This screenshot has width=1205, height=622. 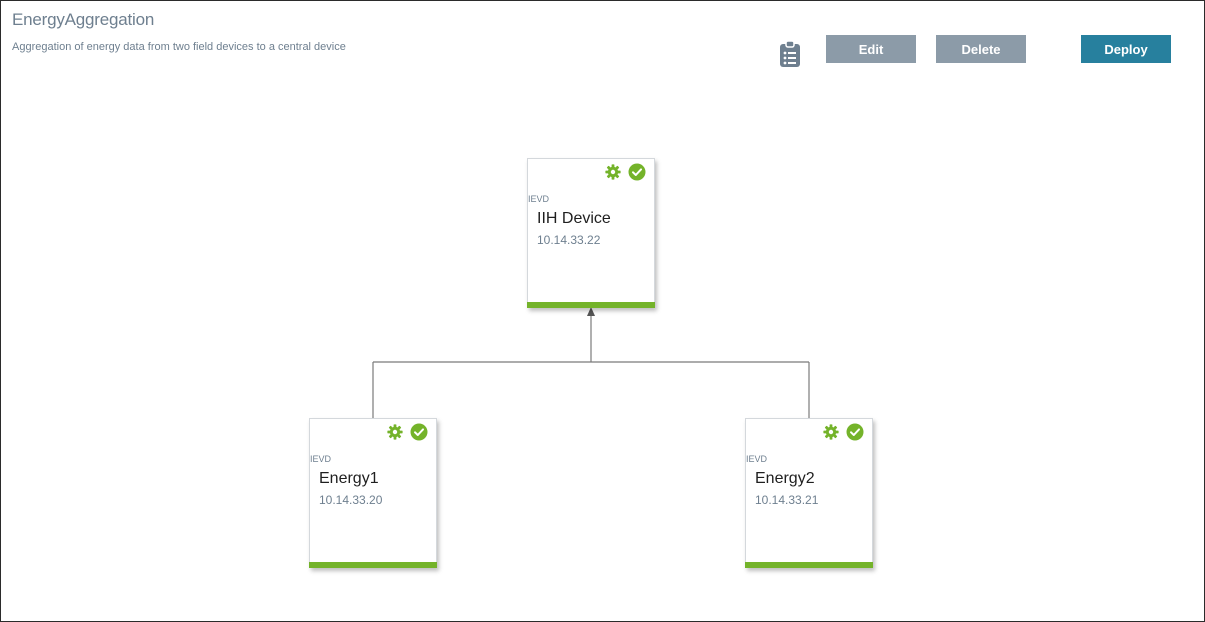 I want to click on device-ip: 10.14.33.22, so click(x=569, y=240).